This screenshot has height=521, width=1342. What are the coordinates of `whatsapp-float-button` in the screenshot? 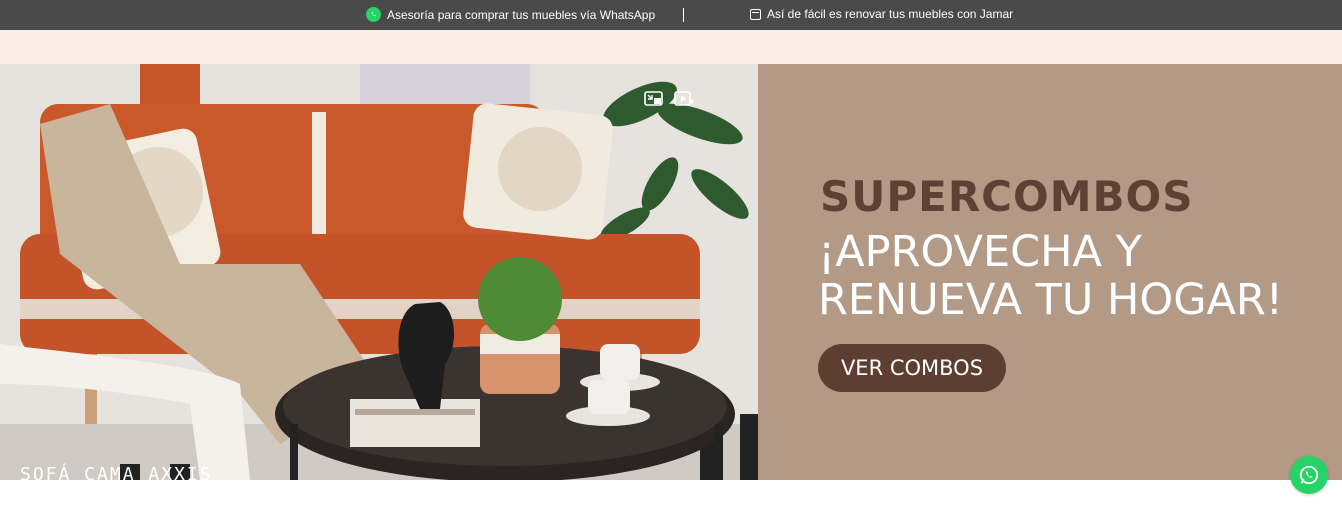 It's located at (1309, 475).